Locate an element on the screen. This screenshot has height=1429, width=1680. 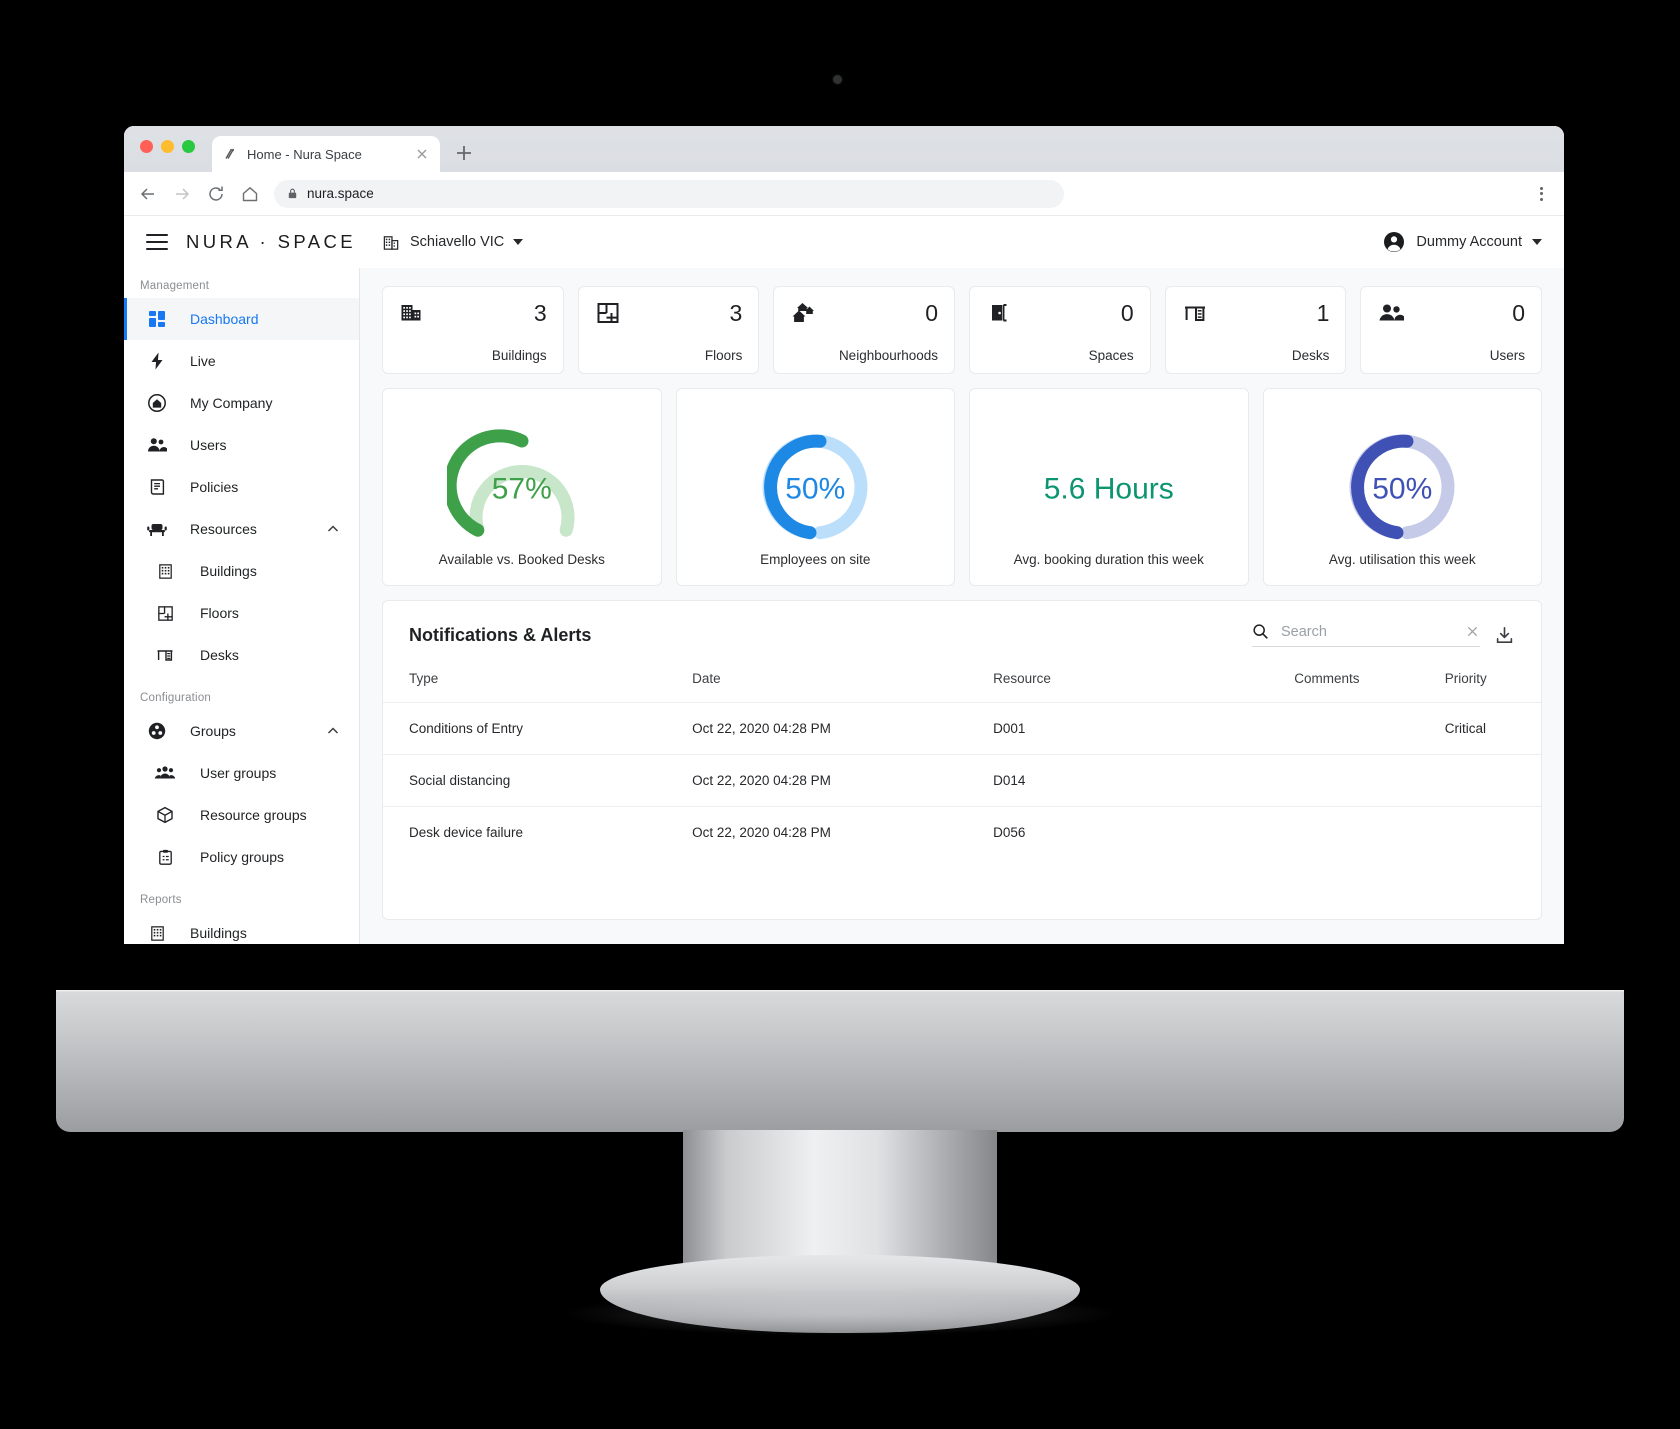
gauge-card-available-vs-booked-desks: 57% Available vs. Booked Desks is located at coordinates (522, 487).